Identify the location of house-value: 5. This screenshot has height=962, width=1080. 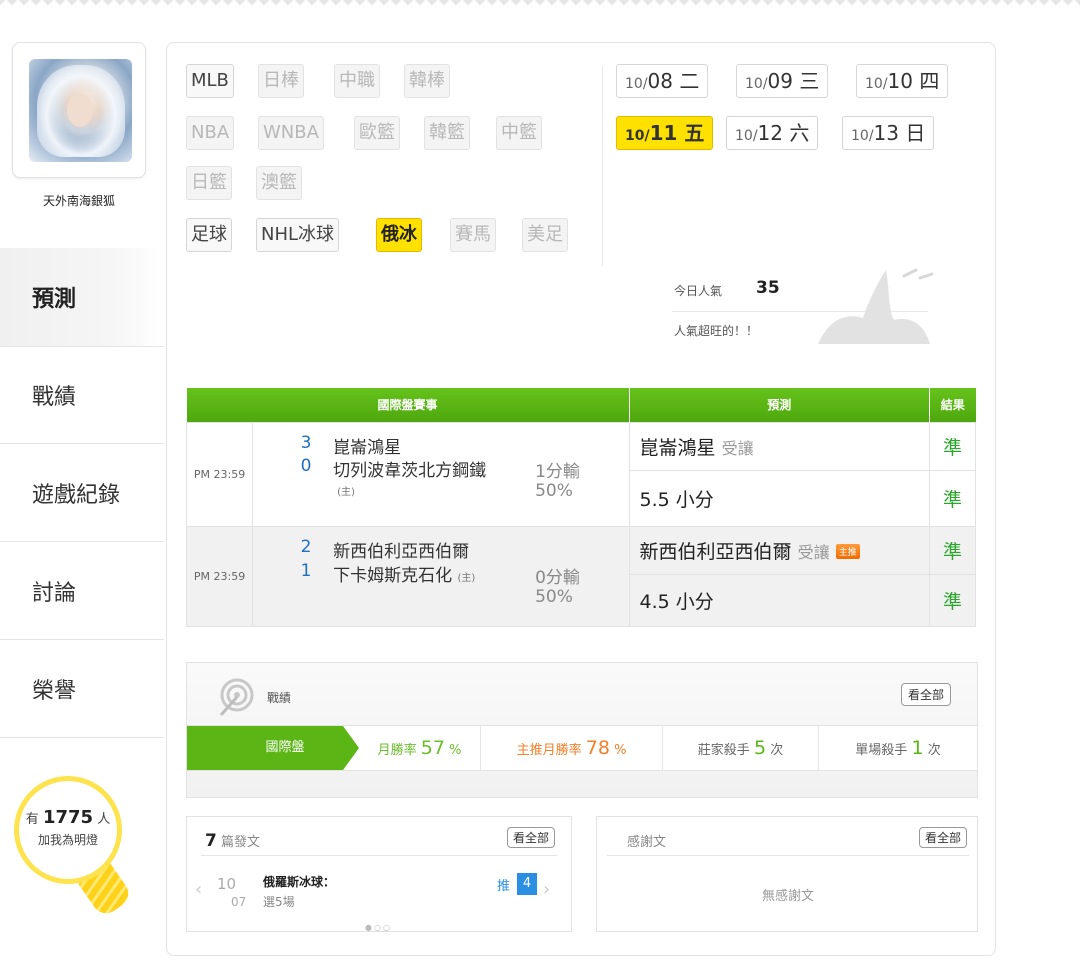
(760, 748).